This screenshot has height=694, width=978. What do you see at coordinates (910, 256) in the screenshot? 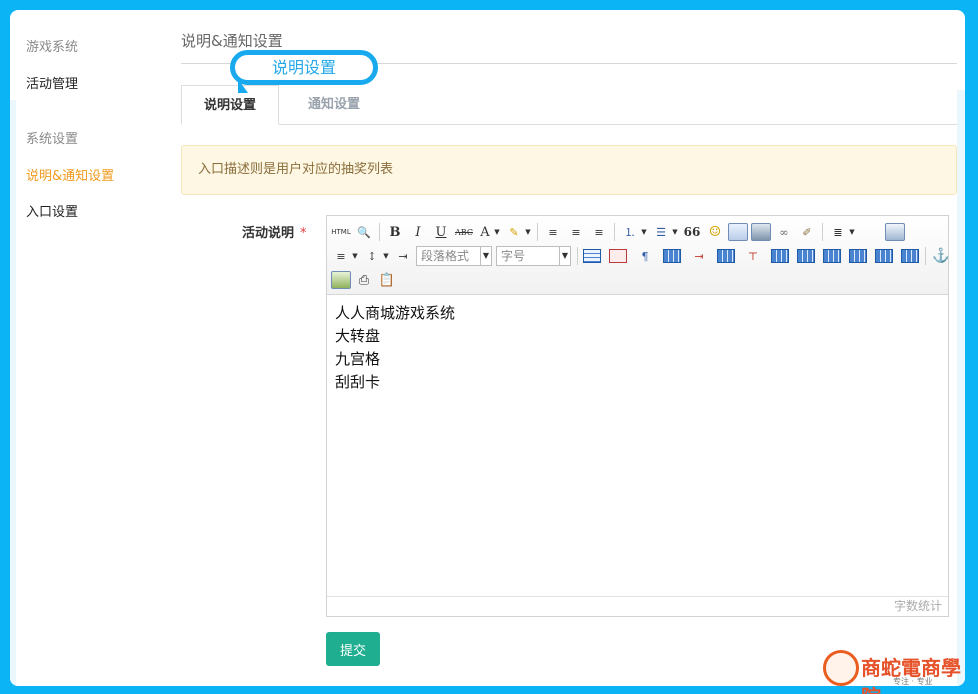
I see `split-cols-icon` at bounding box center [910, 256].